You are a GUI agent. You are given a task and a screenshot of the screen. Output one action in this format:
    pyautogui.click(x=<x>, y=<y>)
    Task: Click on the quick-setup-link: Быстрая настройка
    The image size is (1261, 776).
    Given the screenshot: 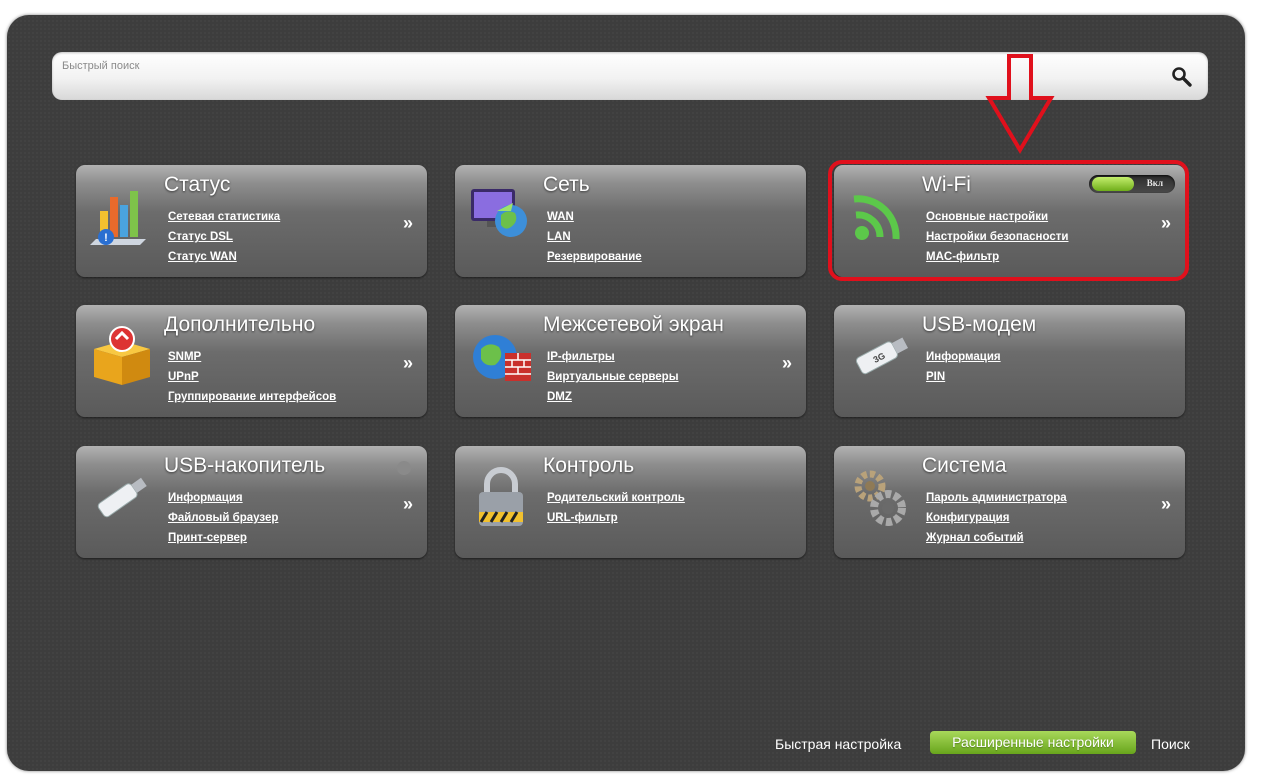 What is the action you would take?
    pyautogui.click(x=838, y=744)
    